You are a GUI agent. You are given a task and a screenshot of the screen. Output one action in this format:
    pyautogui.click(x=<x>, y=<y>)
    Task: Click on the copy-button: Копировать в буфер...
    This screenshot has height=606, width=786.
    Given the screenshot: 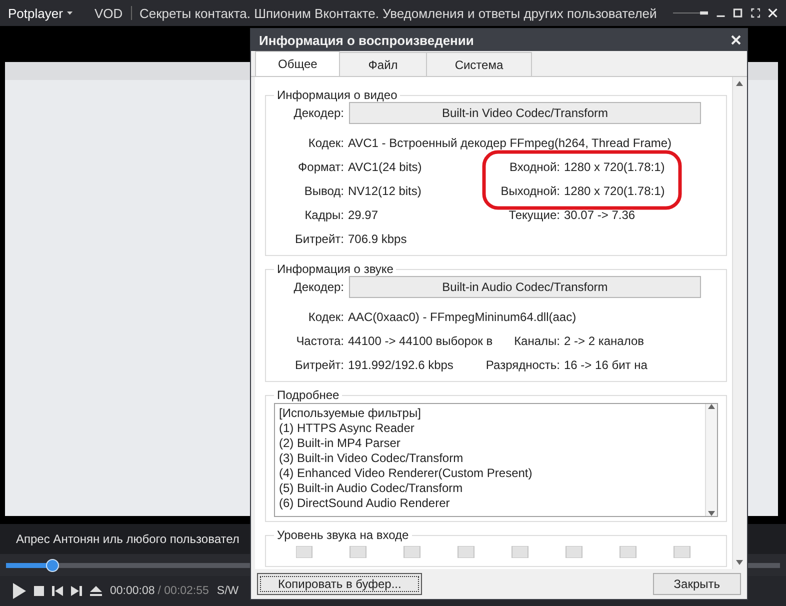 What is the action you would take?
    pyautogui.click(x=339, y=584)
    